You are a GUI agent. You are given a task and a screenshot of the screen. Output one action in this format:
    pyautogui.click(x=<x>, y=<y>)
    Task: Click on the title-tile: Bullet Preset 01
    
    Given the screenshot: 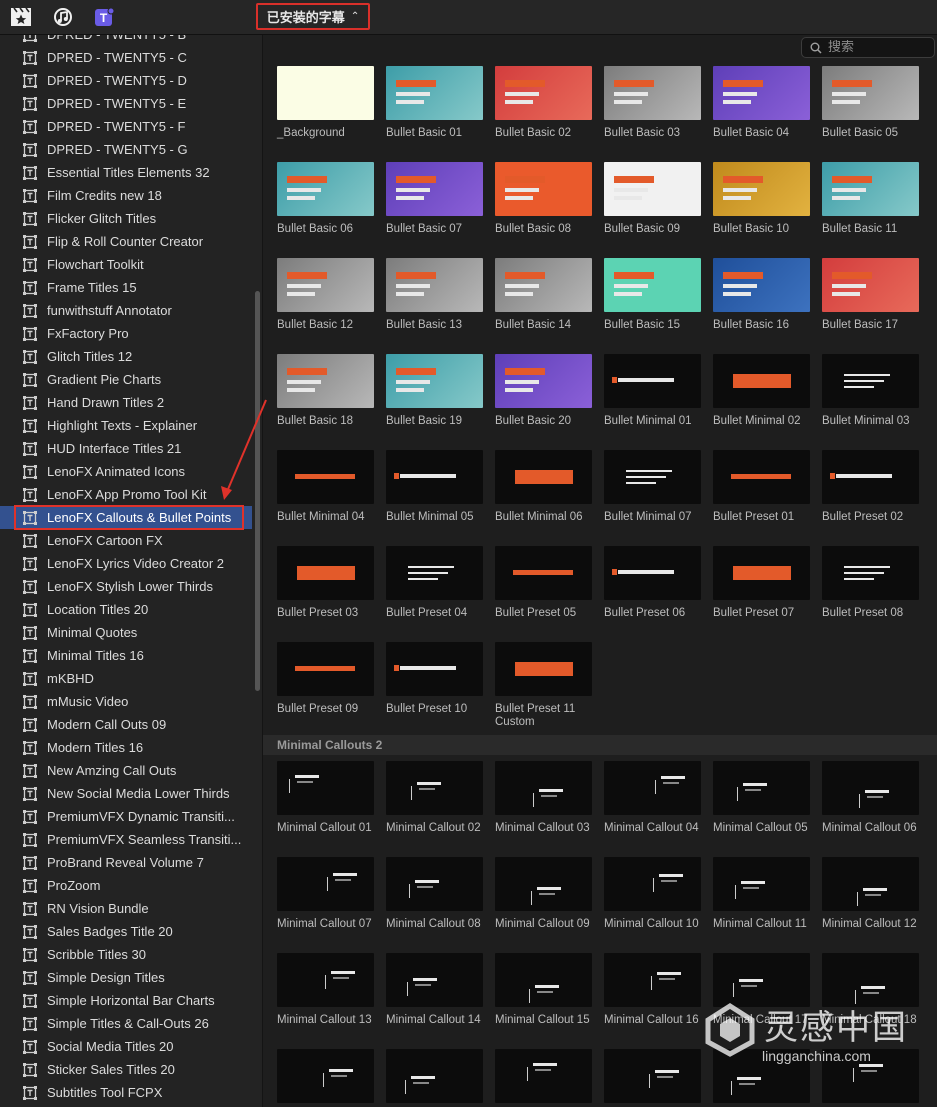 What is the action you would take?
    pyautogui.click(x=762, y=487)
    